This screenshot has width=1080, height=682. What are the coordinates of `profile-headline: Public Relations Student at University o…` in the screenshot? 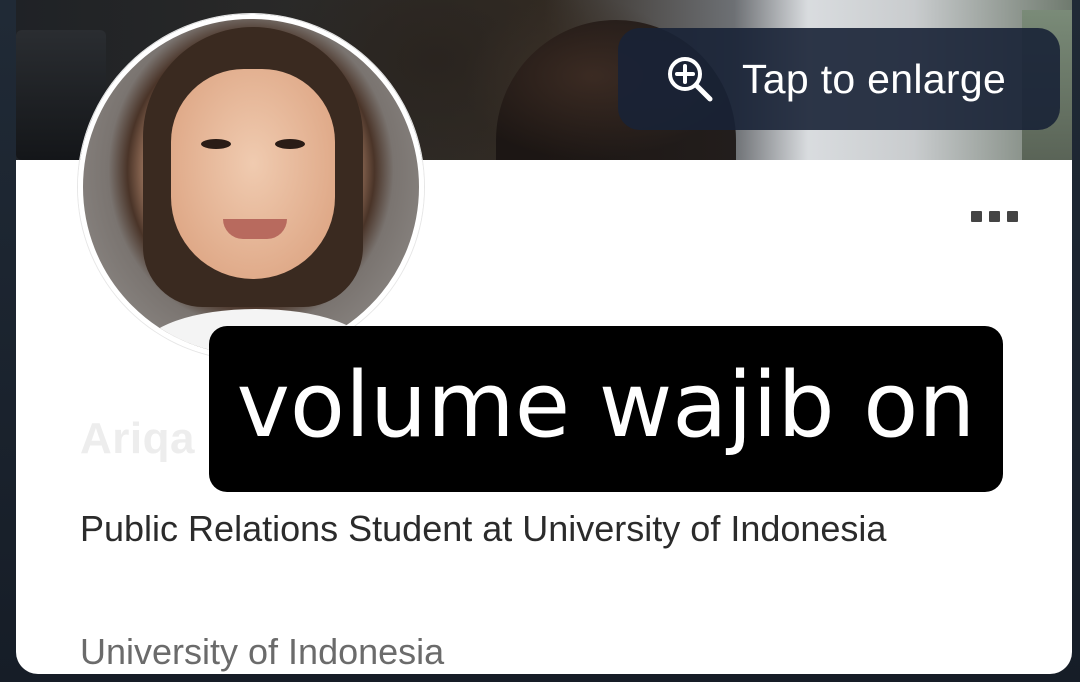 It's located at (483, 528).